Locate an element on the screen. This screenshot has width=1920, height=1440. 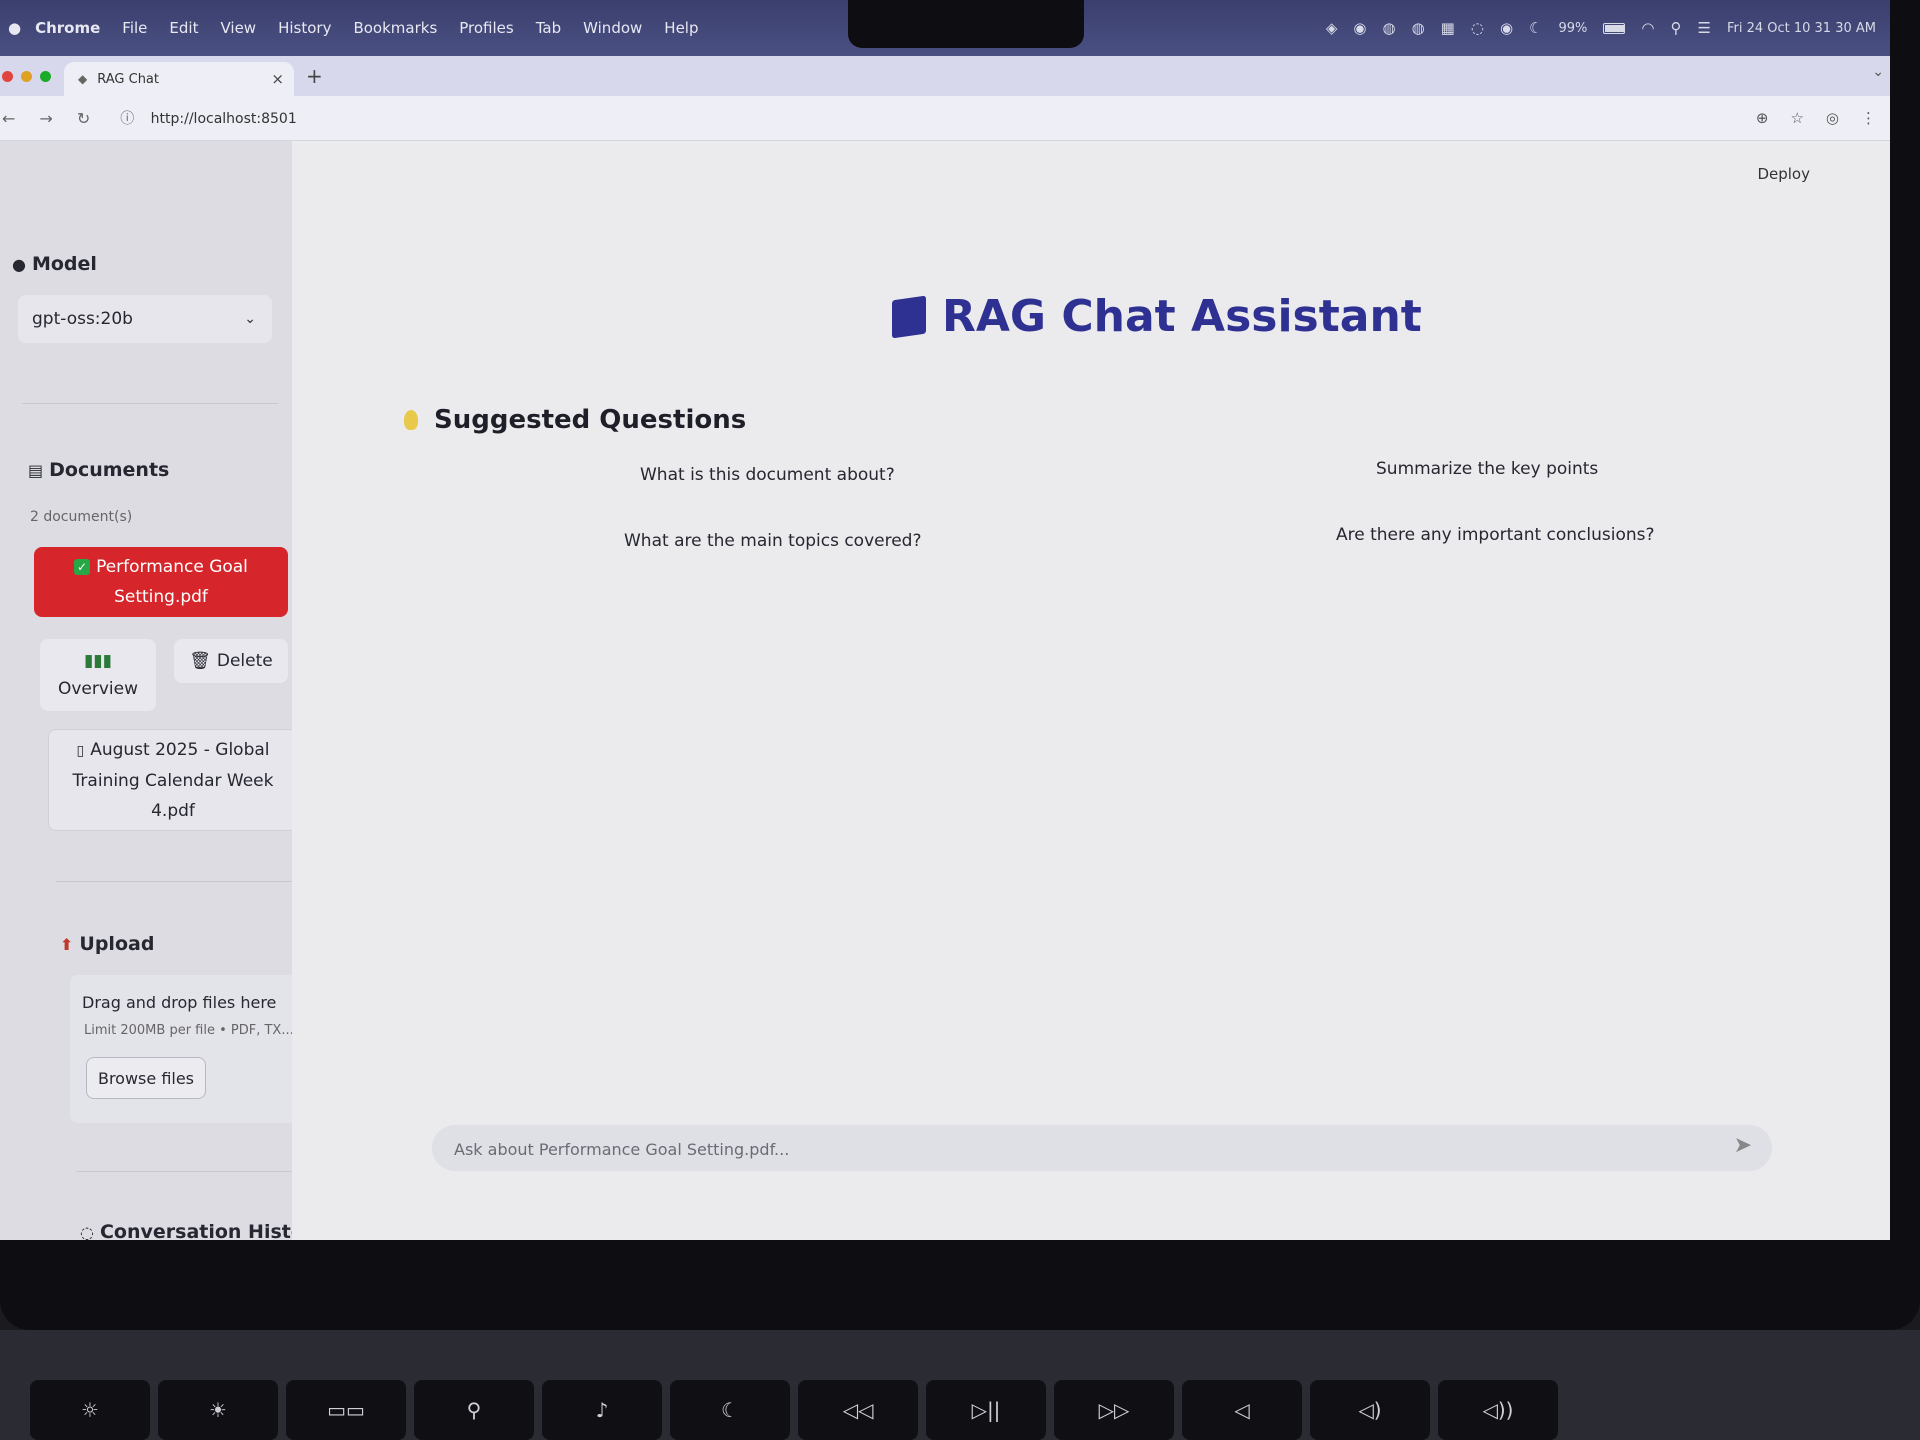
model-section-title: ● Model is located at coordinates (54, 264).